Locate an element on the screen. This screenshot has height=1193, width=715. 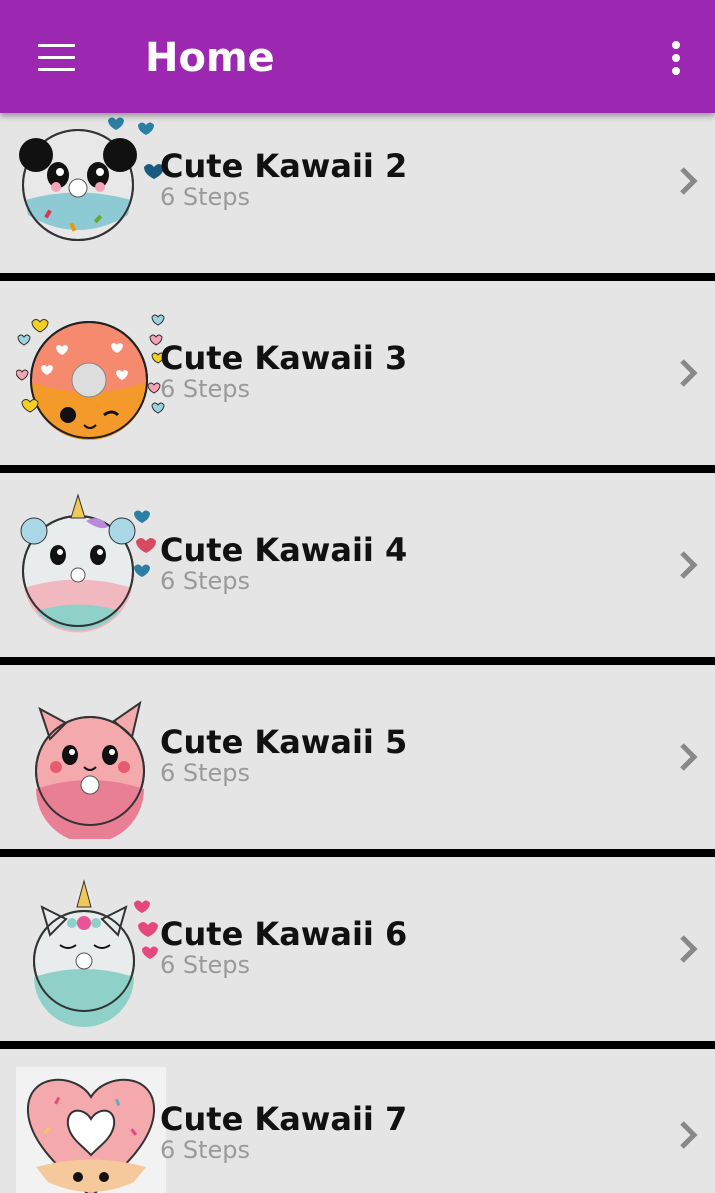
item-title: Cute Kawaii 4 is located at coordinates (284, 550).